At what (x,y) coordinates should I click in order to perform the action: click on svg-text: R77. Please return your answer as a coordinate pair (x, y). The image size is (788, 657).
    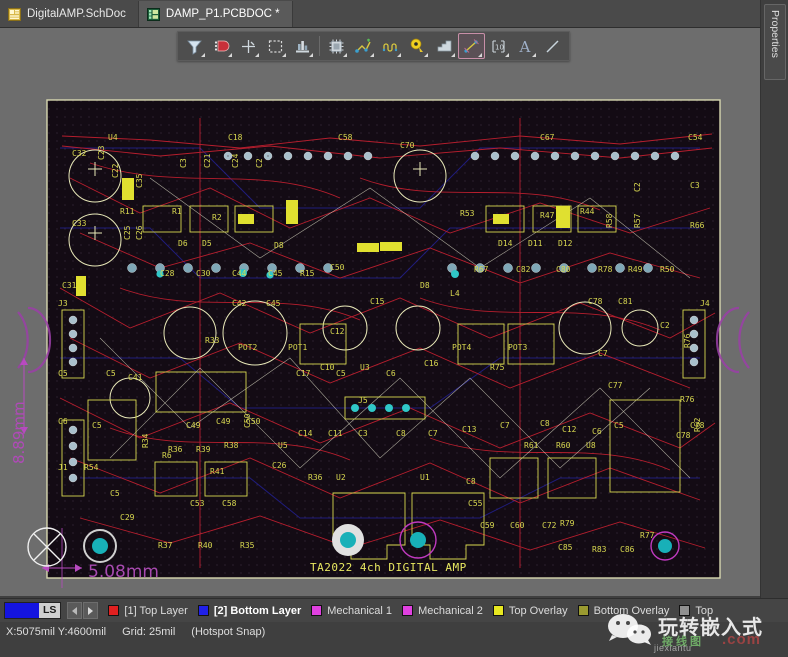
    Looking at the image, I should click on (647, 535).